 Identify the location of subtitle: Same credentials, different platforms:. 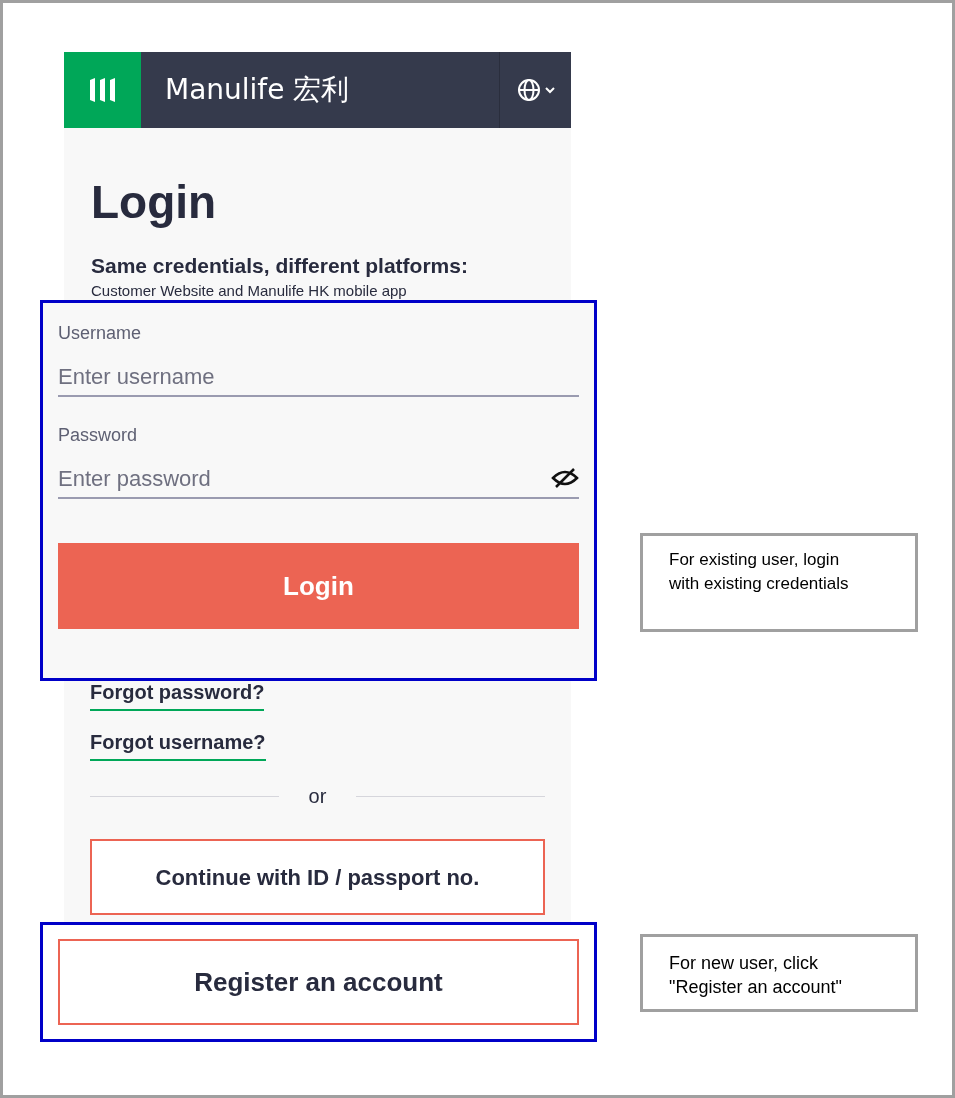
(280, 266).